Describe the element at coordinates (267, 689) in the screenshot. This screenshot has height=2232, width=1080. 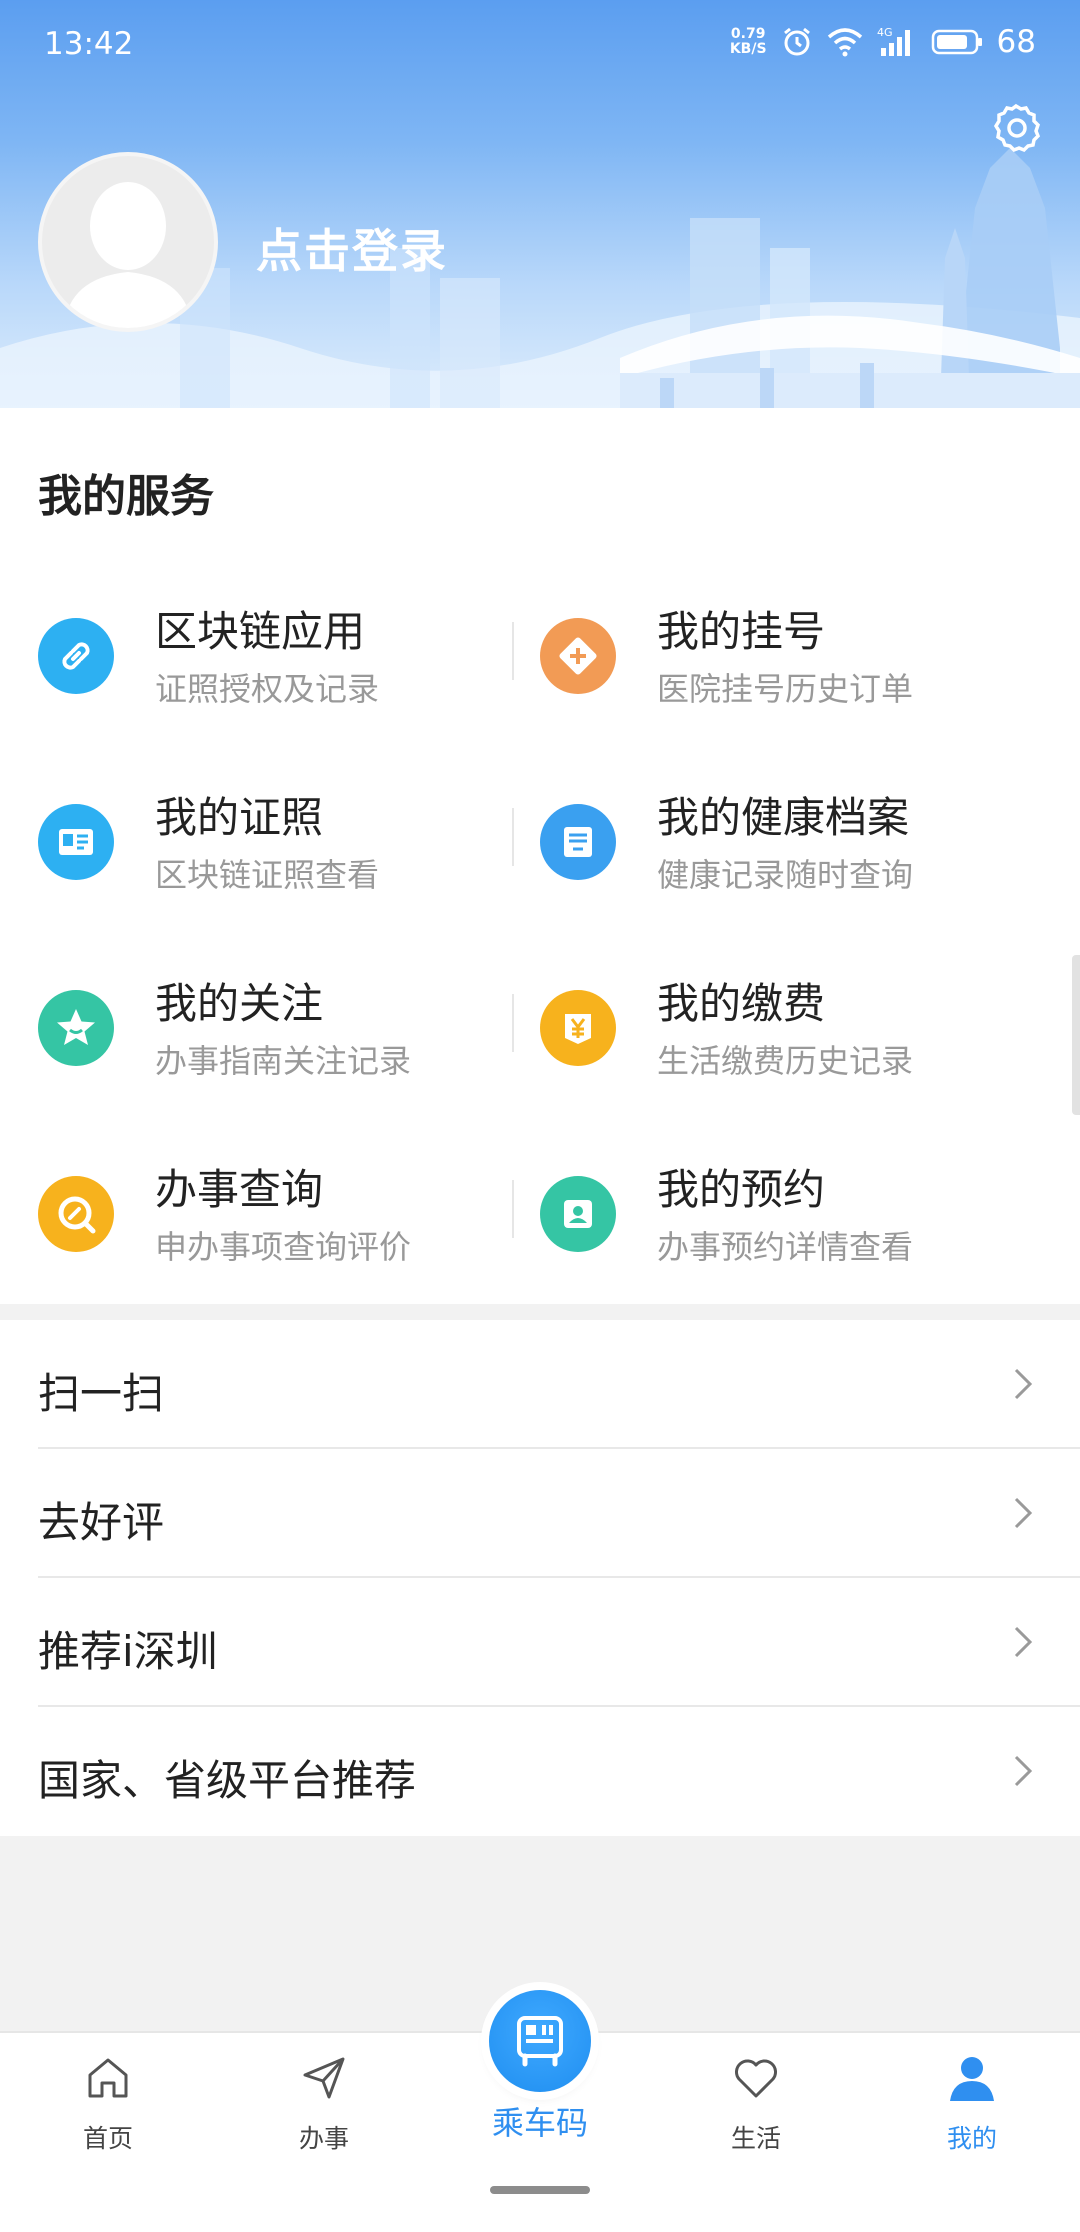
I see `service-subtitle: 证照授权及记录` at that location.